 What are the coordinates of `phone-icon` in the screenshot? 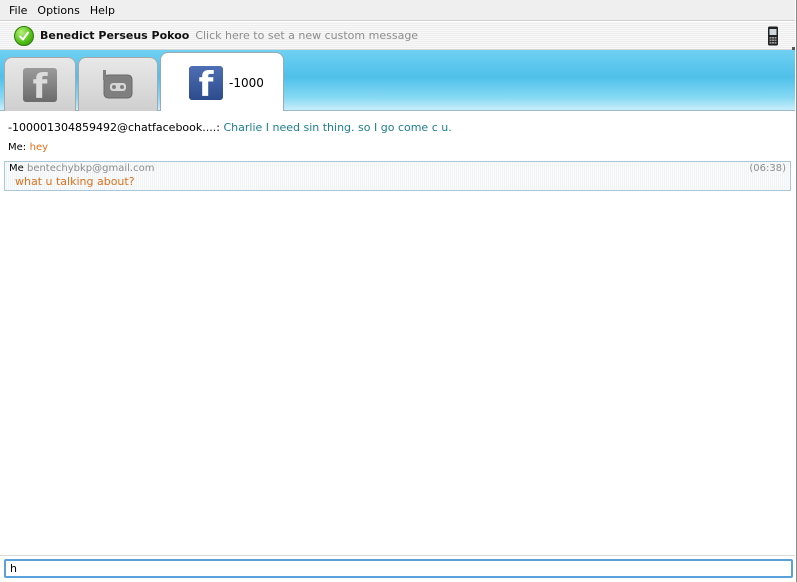 It's located at (773, 36).